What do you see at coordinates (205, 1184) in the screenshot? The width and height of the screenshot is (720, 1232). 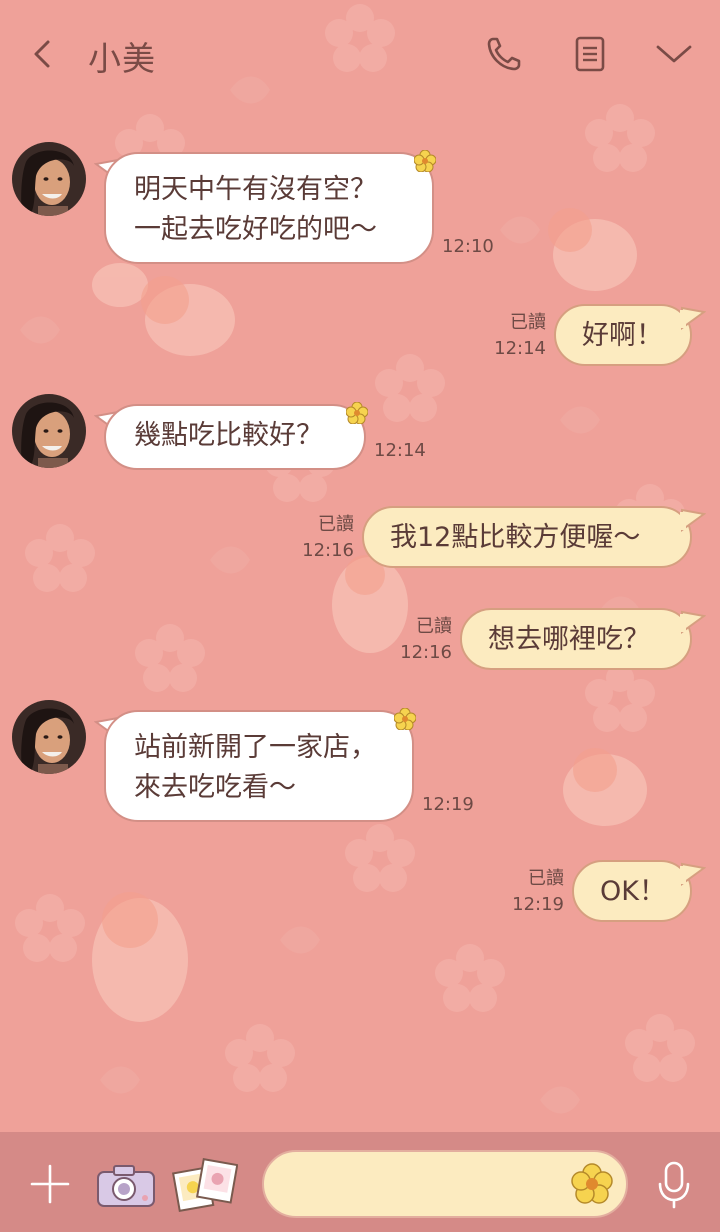 I see `photo-icon` at bounding box center [205, 1184].